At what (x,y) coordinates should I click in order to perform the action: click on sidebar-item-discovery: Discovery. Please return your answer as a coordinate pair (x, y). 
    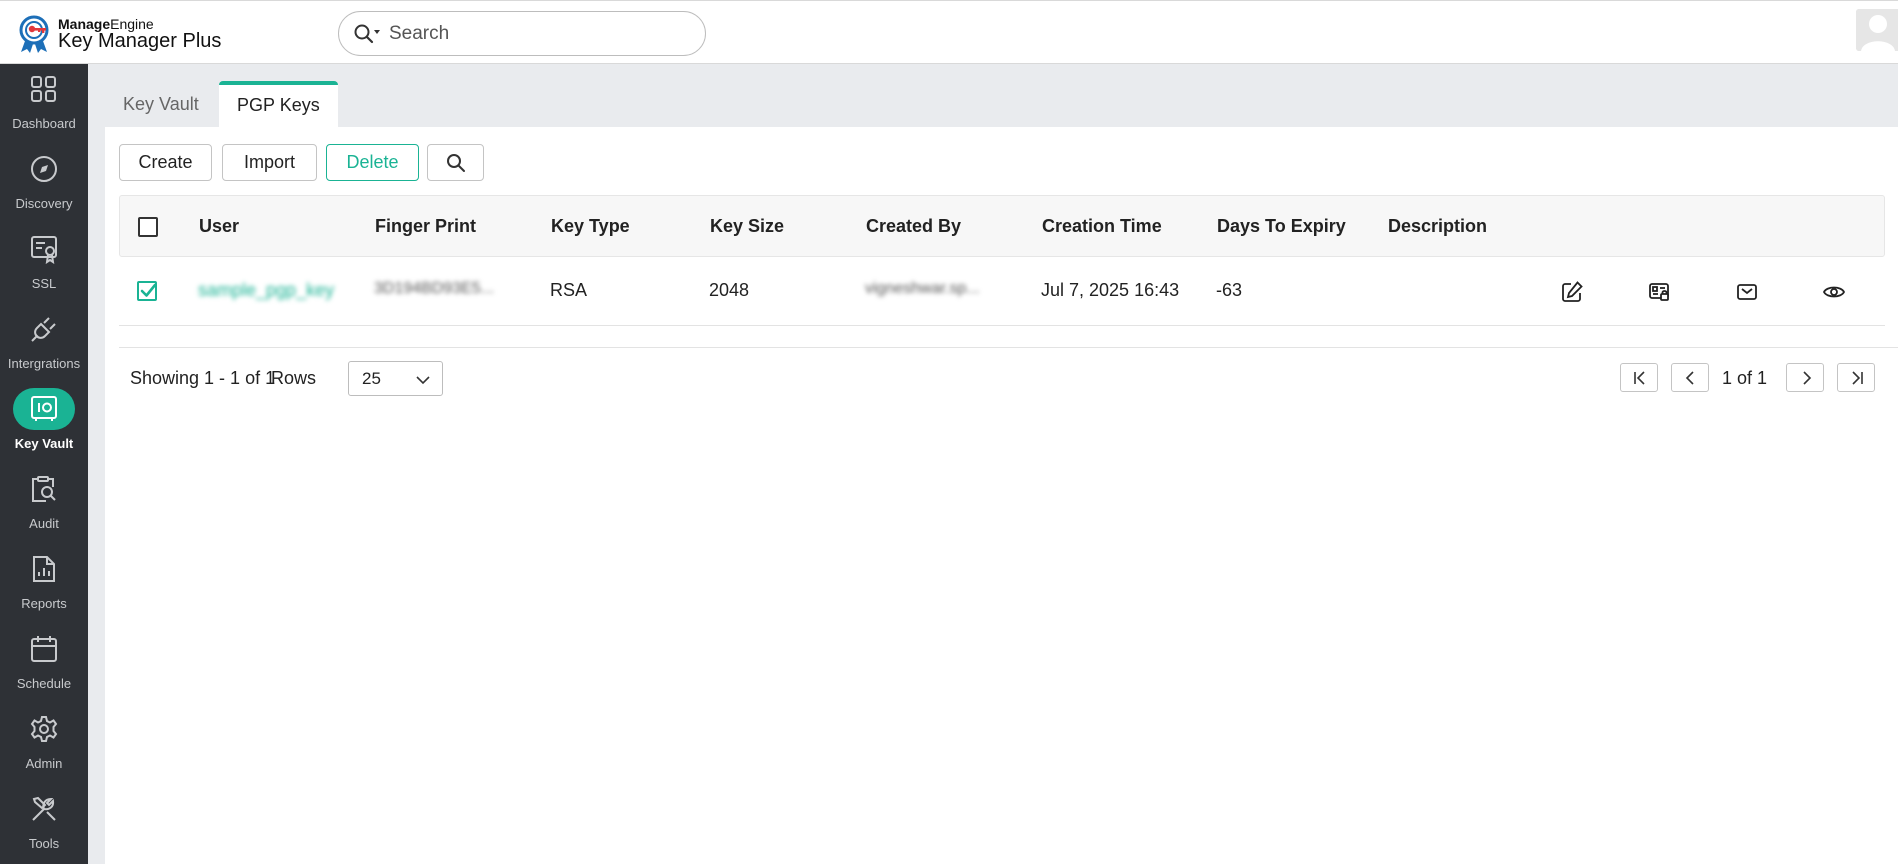
    Looking at the image, I should click on (44, 184).